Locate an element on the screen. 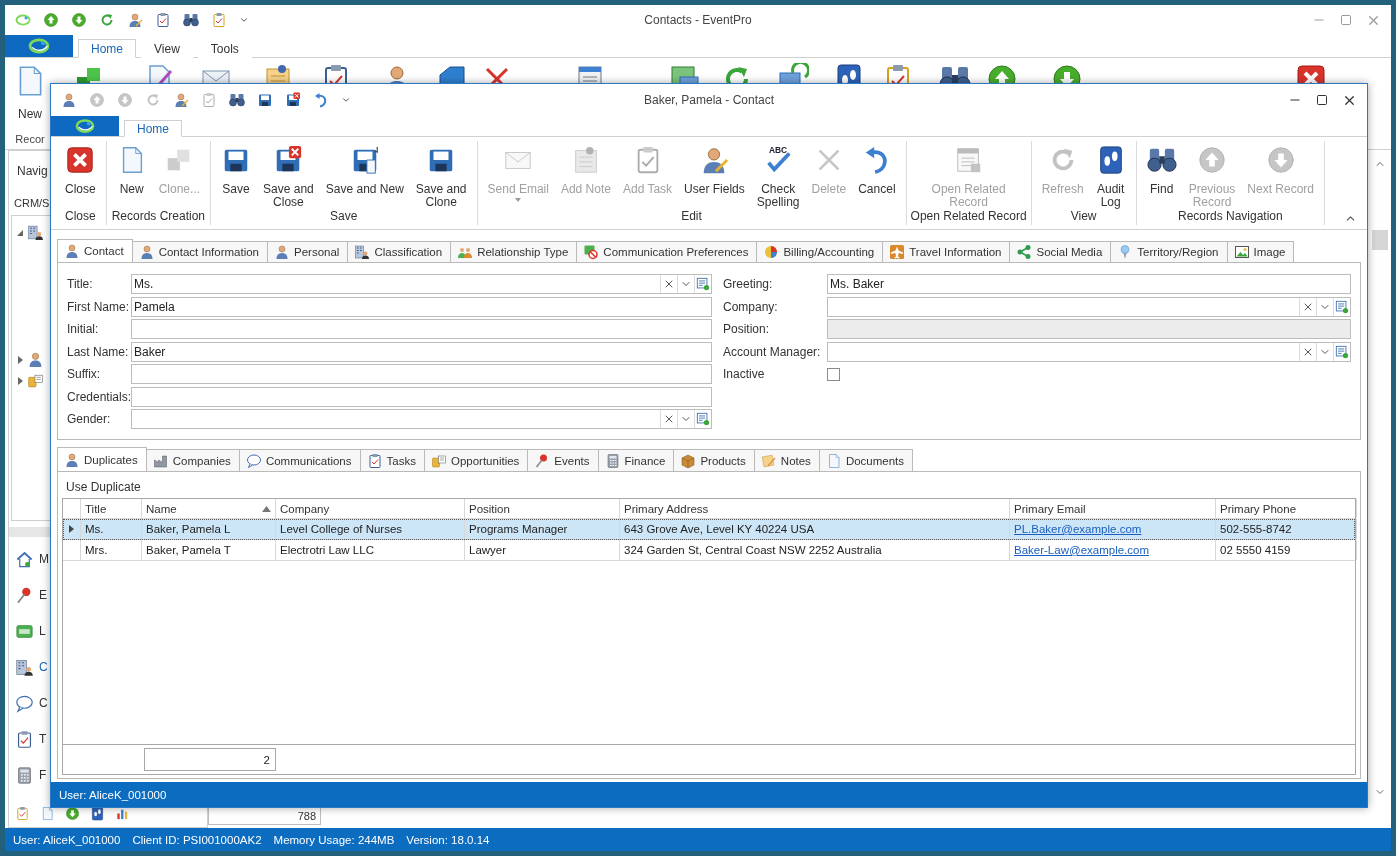  row-indicator-icon is located at coordinates (71, 529).